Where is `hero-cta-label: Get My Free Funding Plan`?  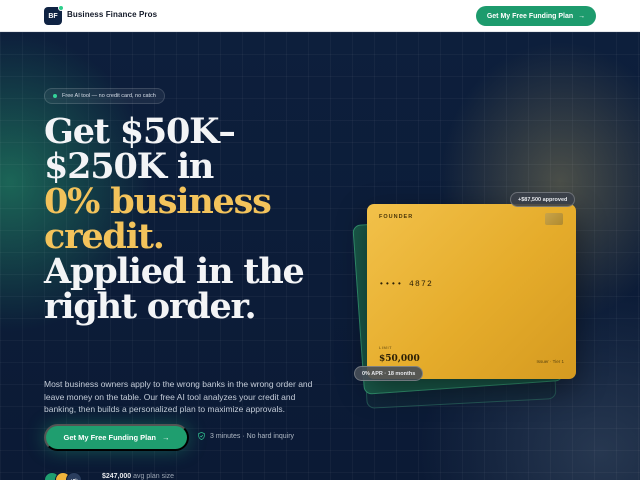
hero-cta-label: Get My Free Funding Plan is located at coordinates (109, 437).